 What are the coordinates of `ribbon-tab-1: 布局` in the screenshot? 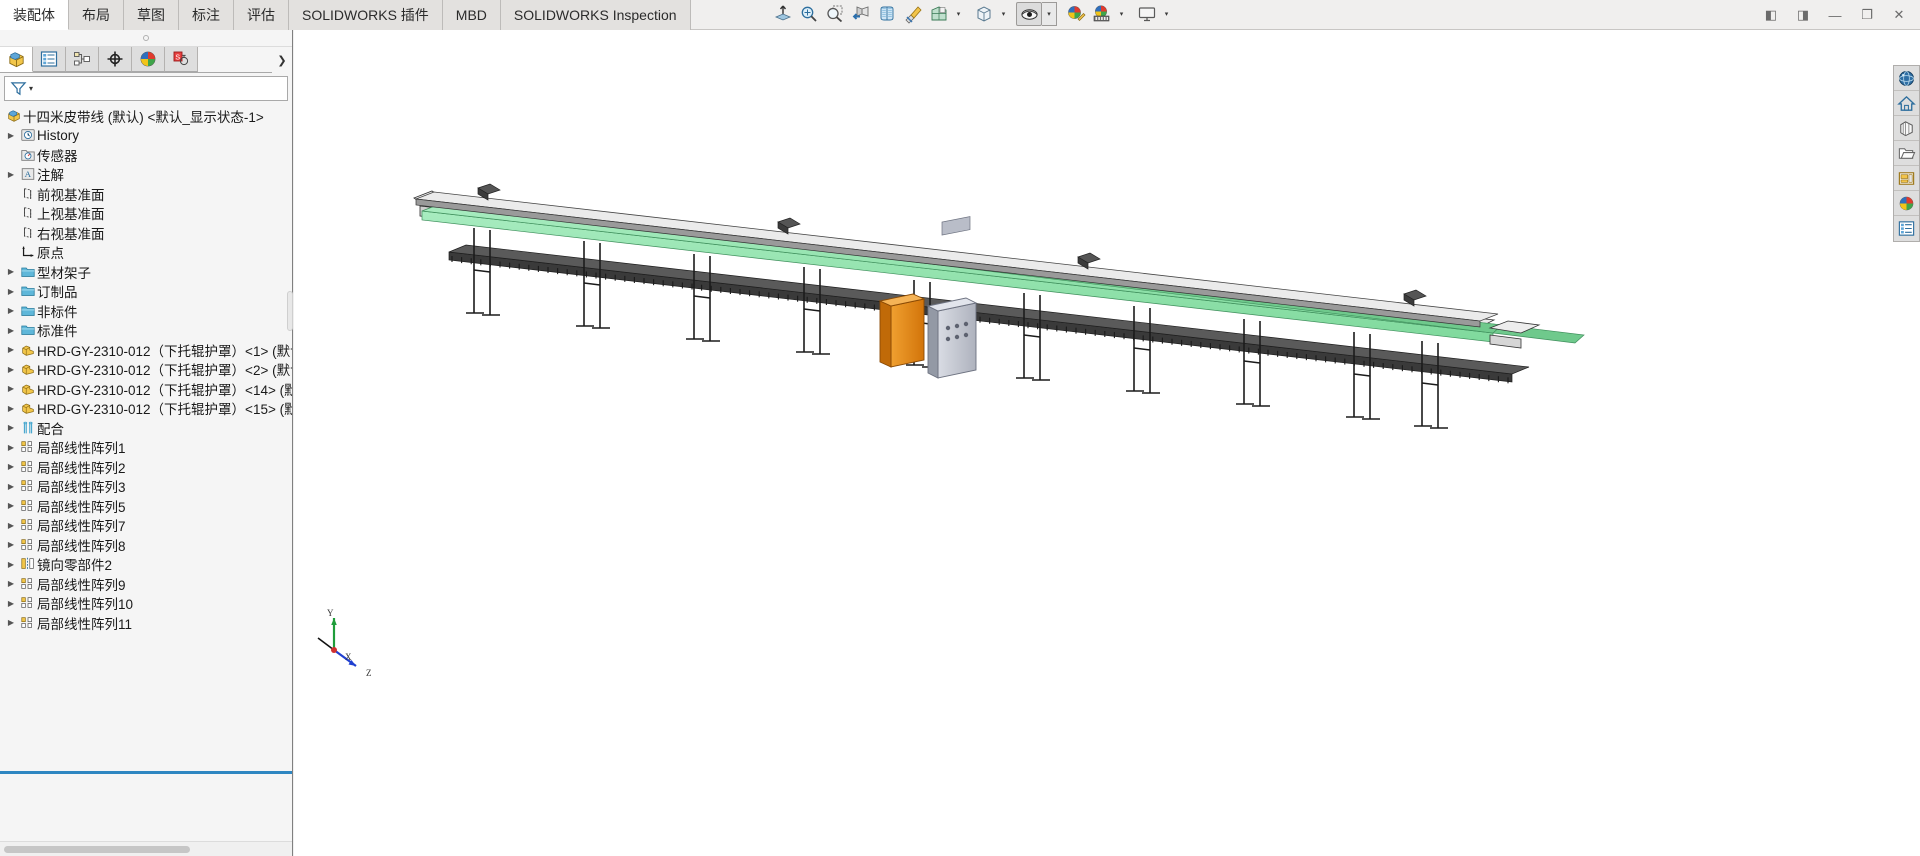 It's located at (96, 15).